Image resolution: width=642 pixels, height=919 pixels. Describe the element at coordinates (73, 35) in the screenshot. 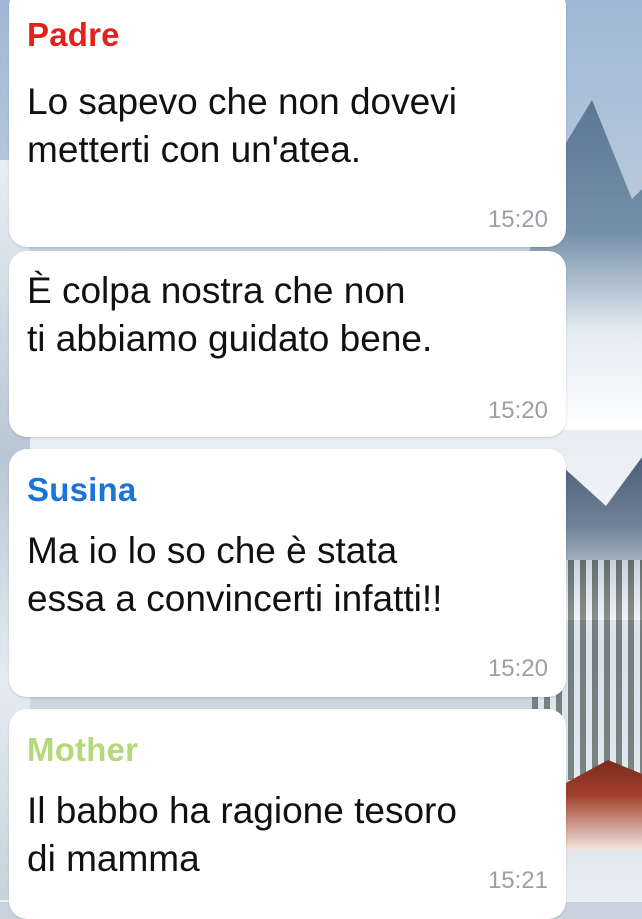

I see `sender-name: Padre` at that location.